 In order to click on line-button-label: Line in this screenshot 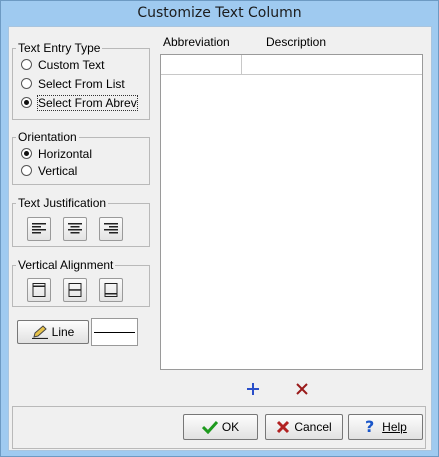, I will do `click(63, 332)`.